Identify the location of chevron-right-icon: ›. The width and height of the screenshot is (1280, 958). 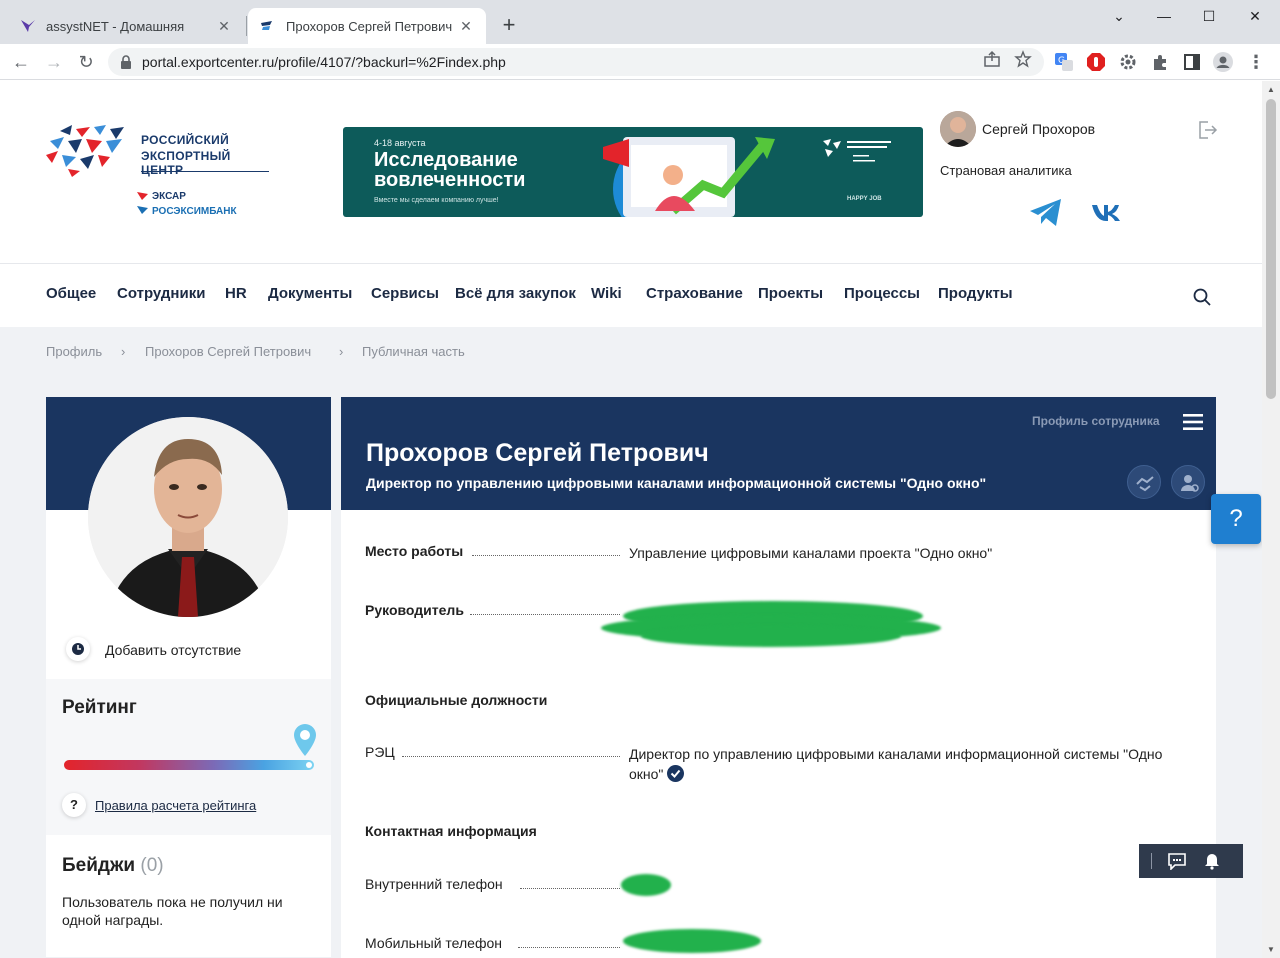
(341, 351).